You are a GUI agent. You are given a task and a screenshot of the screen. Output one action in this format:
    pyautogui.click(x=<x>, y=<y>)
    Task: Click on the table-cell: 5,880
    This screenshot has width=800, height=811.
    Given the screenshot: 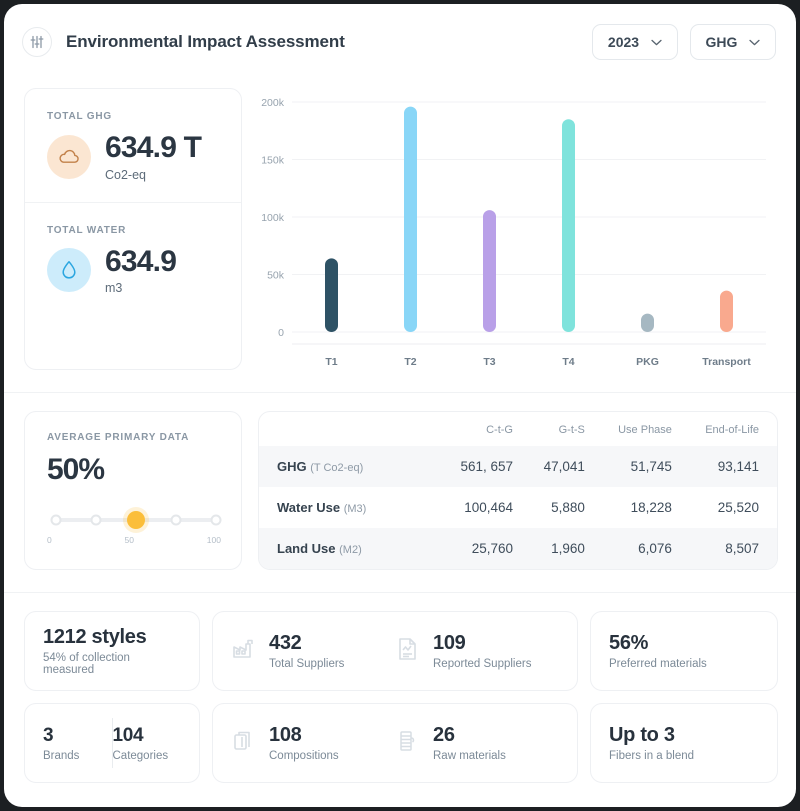 What is the action you would take?
    pyautogui.click(x=568, y=507)
    